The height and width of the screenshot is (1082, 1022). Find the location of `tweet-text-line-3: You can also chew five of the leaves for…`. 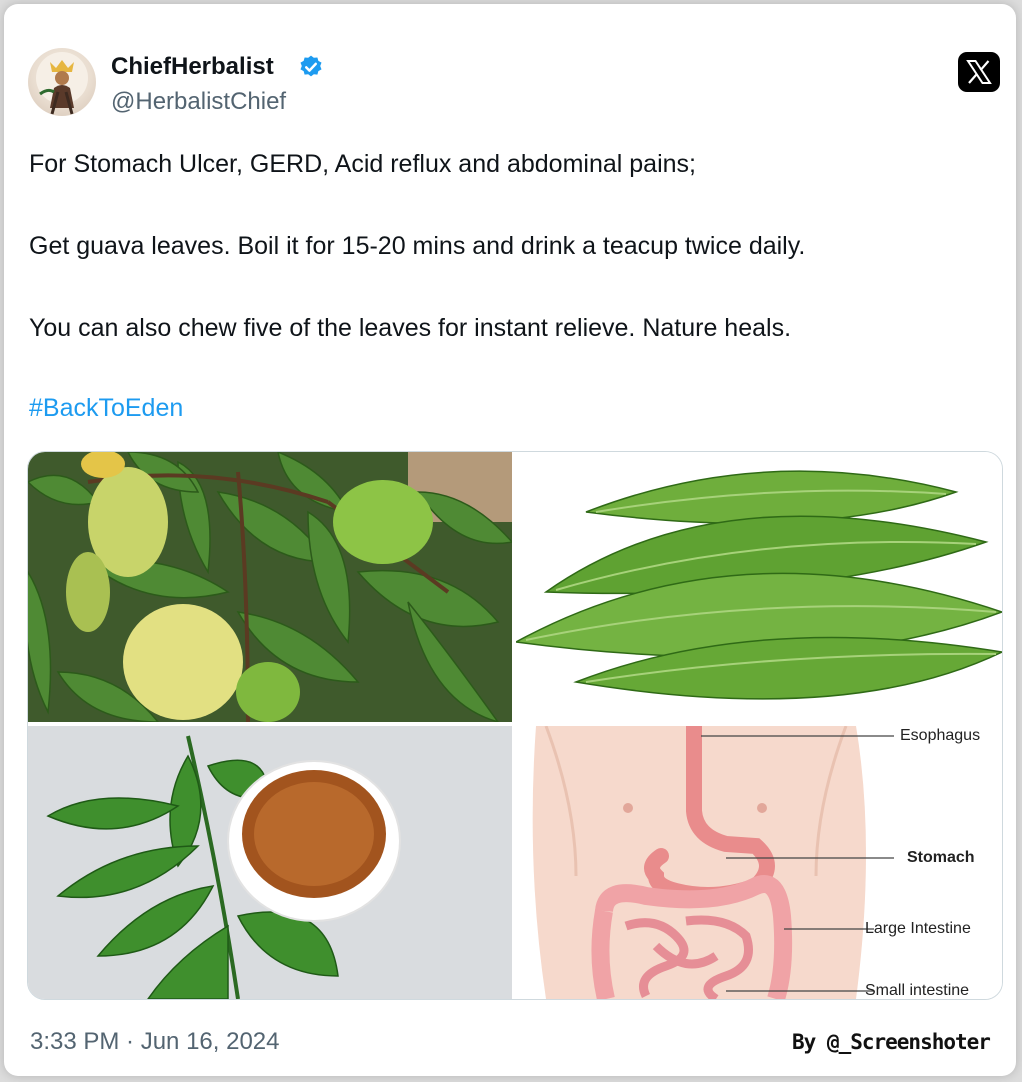

tweet-text-line-3: You can also chew five of the leaves for… is located at coordinates (410, 328).